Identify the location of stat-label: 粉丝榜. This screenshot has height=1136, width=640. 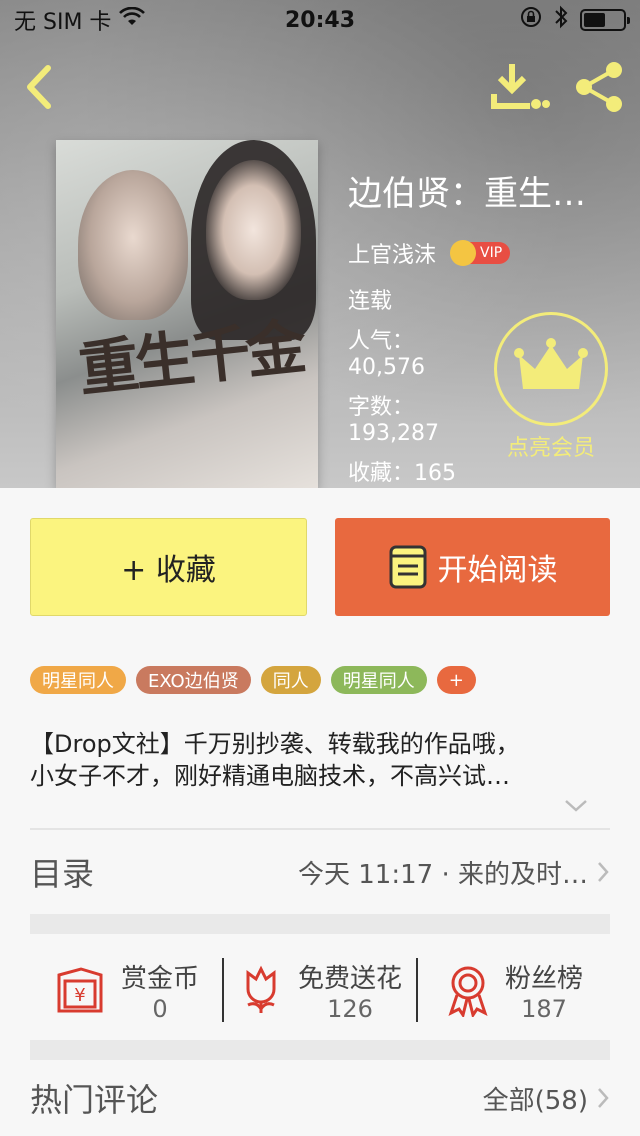
(543, 978).